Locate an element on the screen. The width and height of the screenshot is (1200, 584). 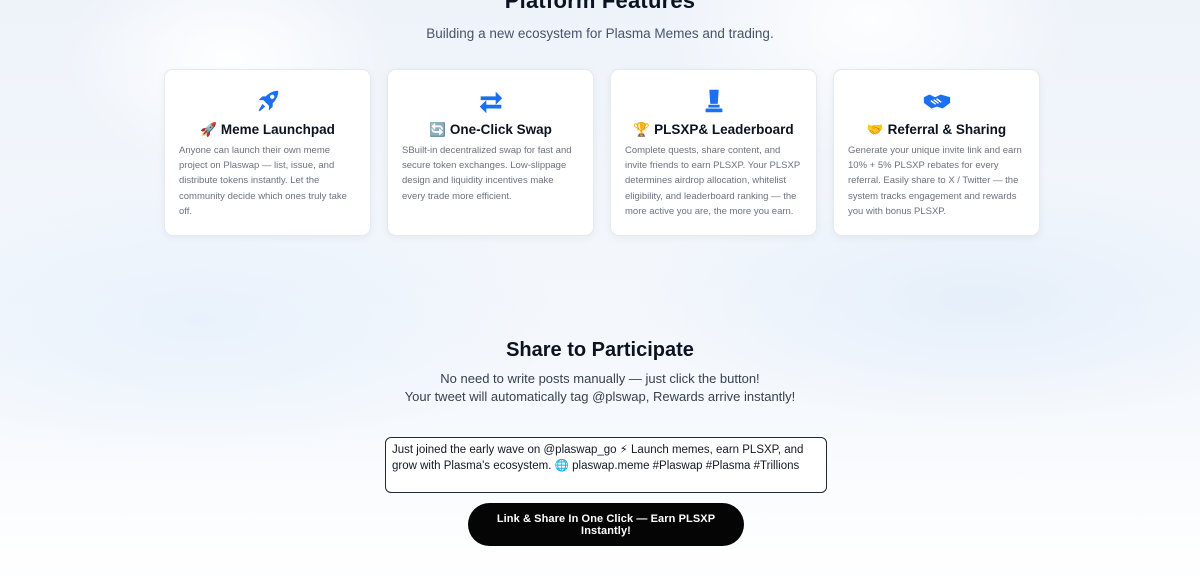
feature-card-title-text: One-Click Swap is located at coordinates (500, 129).